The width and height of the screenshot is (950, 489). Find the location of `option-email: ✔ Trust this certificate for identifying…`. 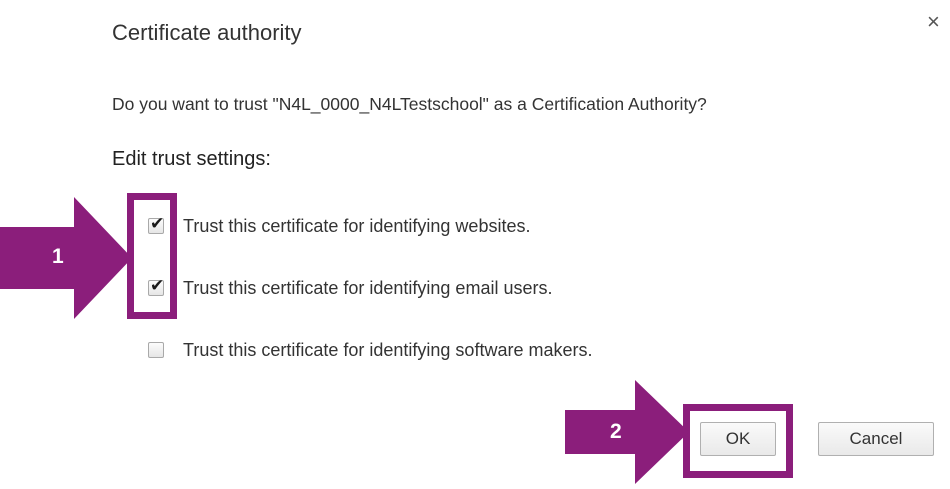

option-email: ✔ Trust this certificate for identifying… is located at coordinates (350, 288).